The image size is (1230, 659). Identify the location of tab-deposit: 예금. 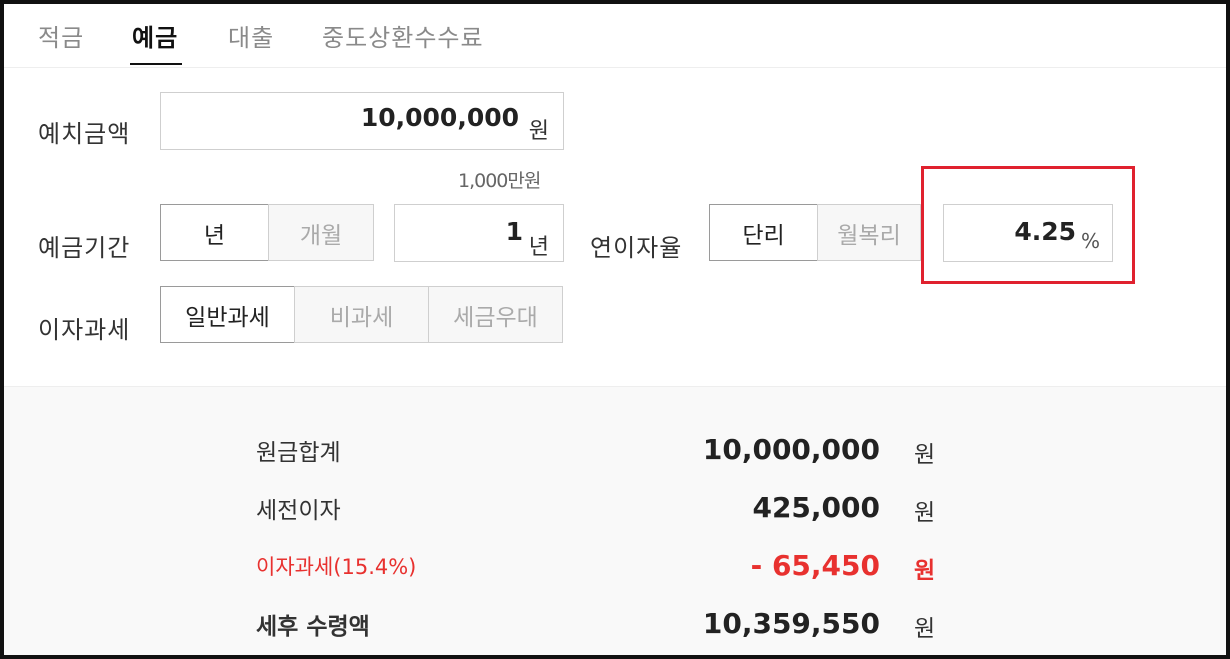
(155, 35).